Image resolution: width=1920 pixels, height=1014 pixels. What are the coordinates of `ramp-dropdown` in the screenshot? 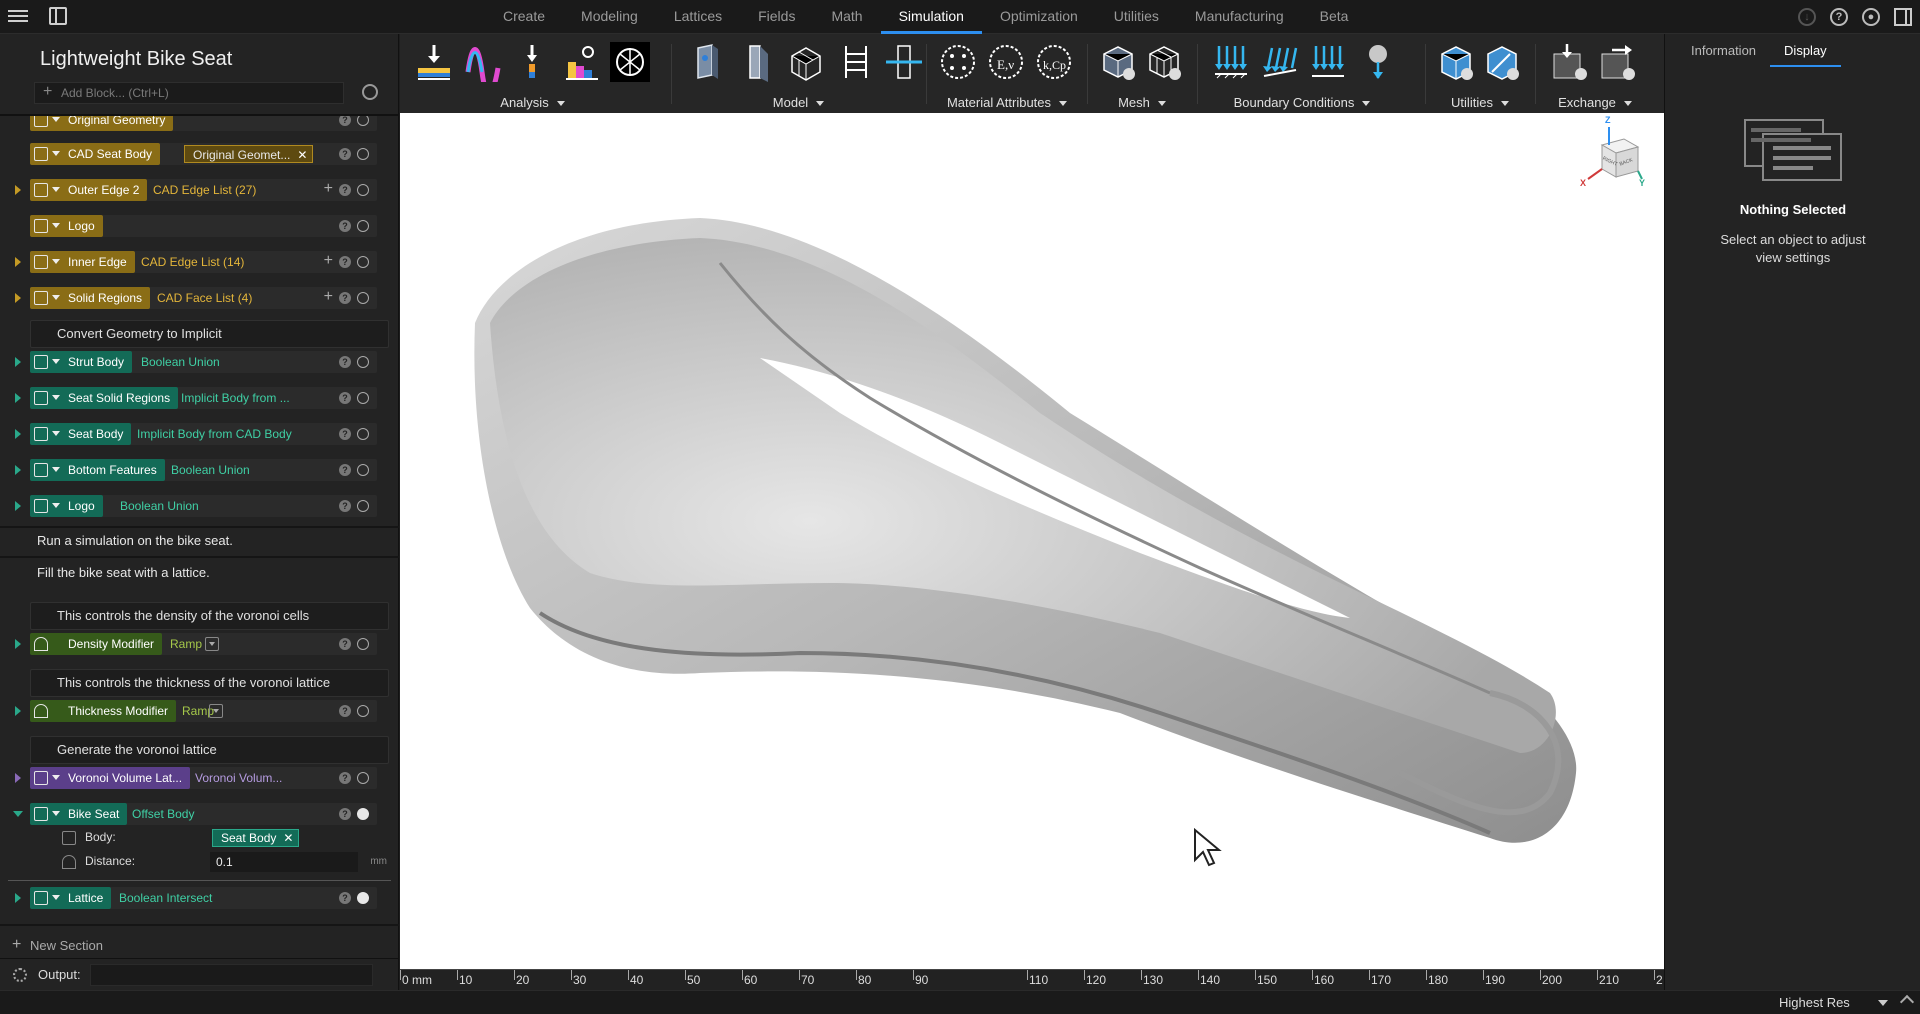 It's located at (212, 644).